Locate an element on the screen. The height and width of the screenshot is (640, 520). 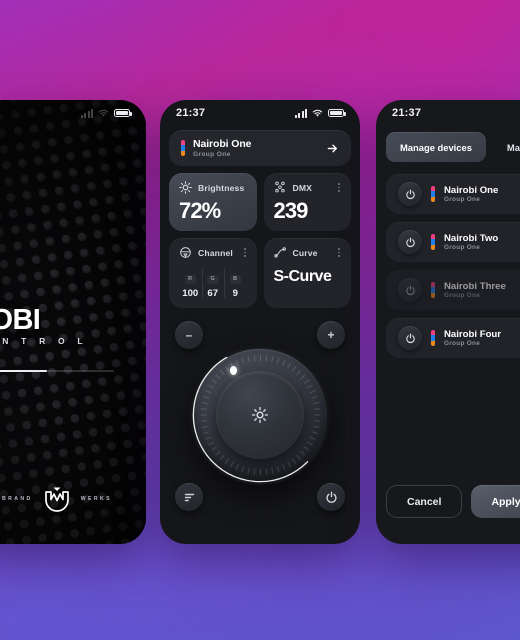
tab-manage-groups: Manage groups is located at coordinates (506, 147).